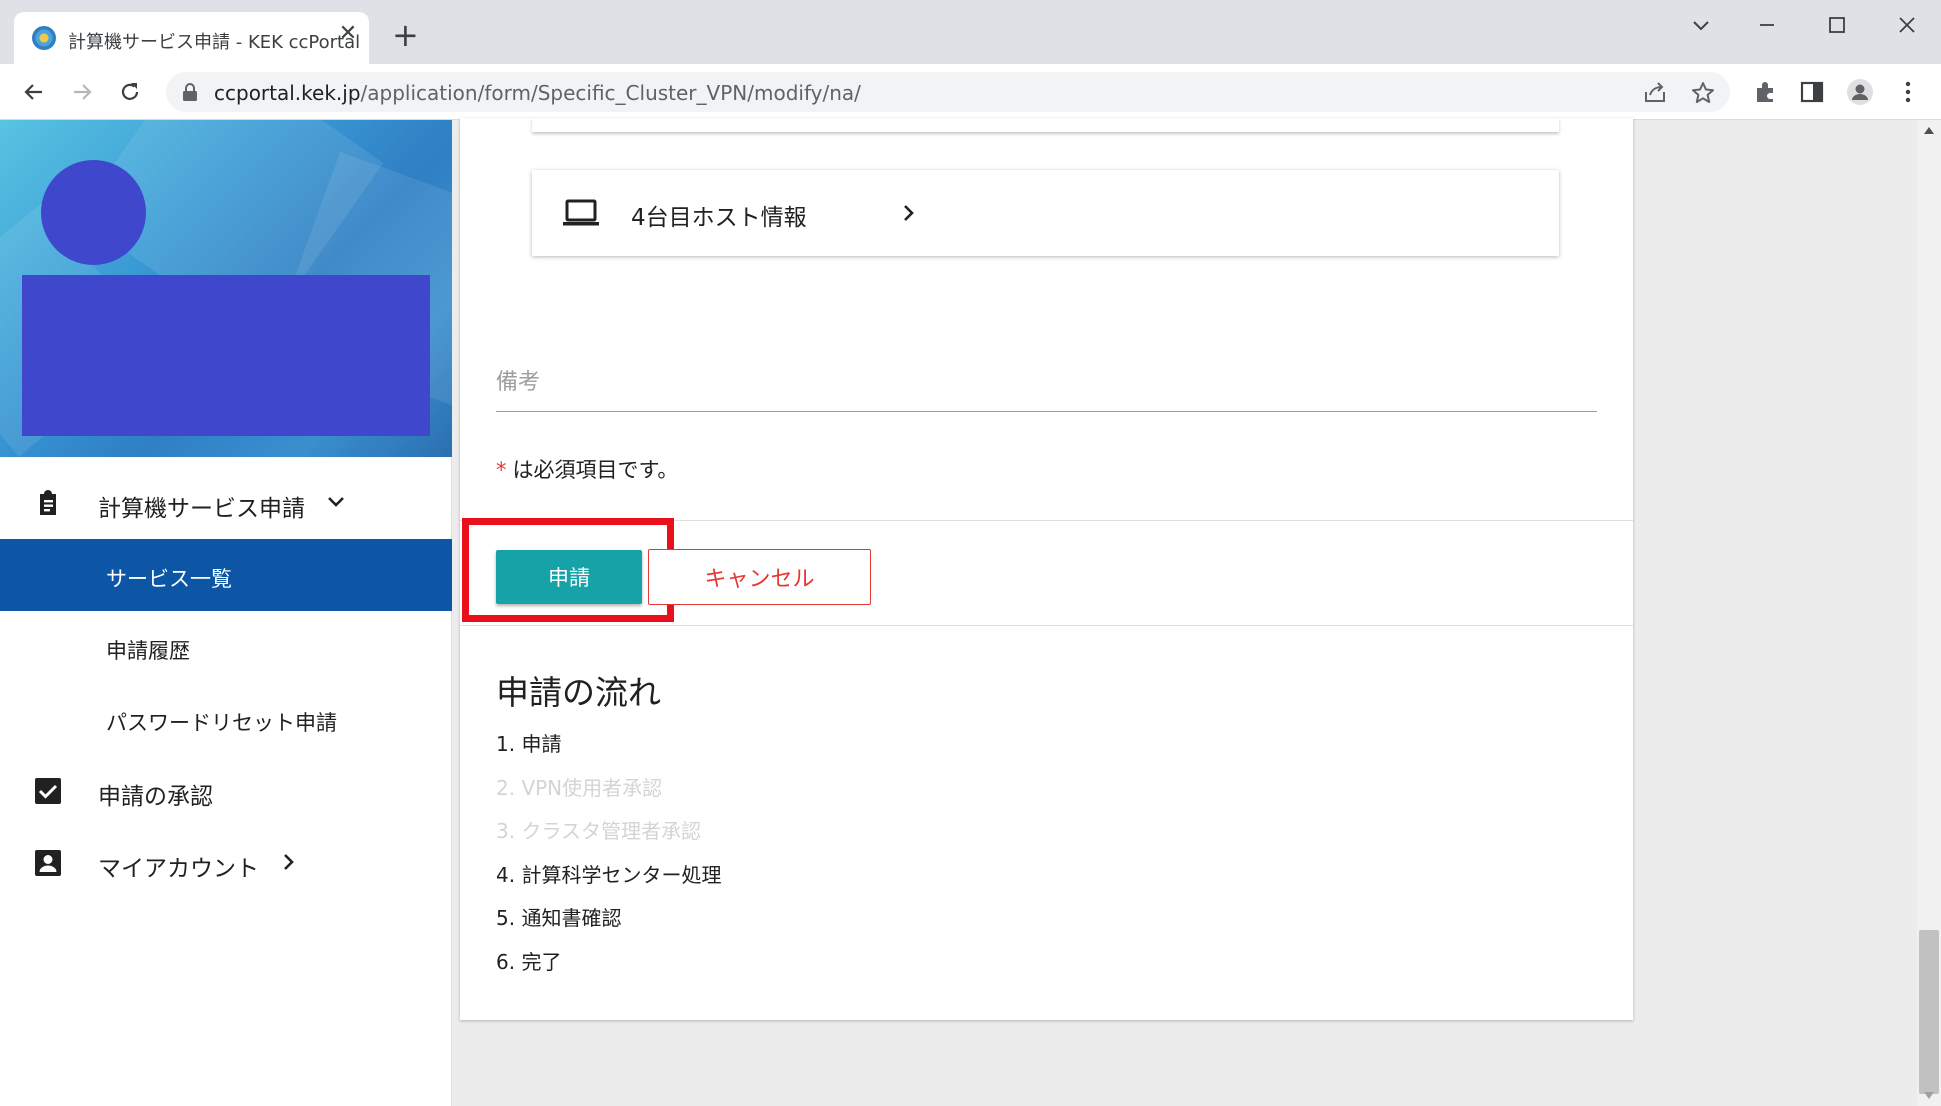  I want to click on sidebar-item-service-application: 計算機サービス申請, so click(226, 503).